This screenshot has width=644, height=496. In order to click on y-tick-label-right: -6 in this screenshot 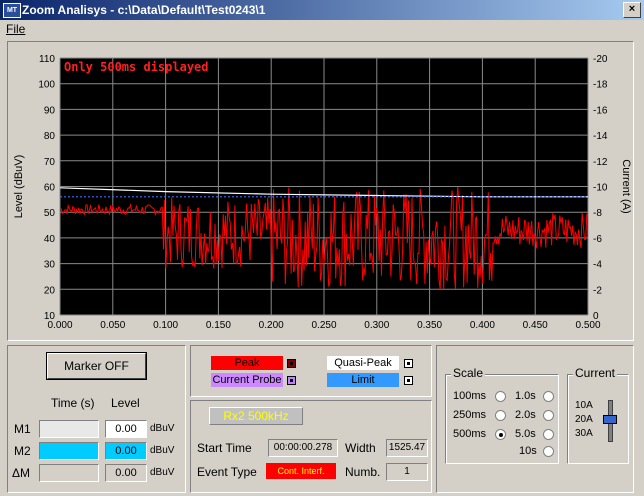, I will do `click(597, 239)`.